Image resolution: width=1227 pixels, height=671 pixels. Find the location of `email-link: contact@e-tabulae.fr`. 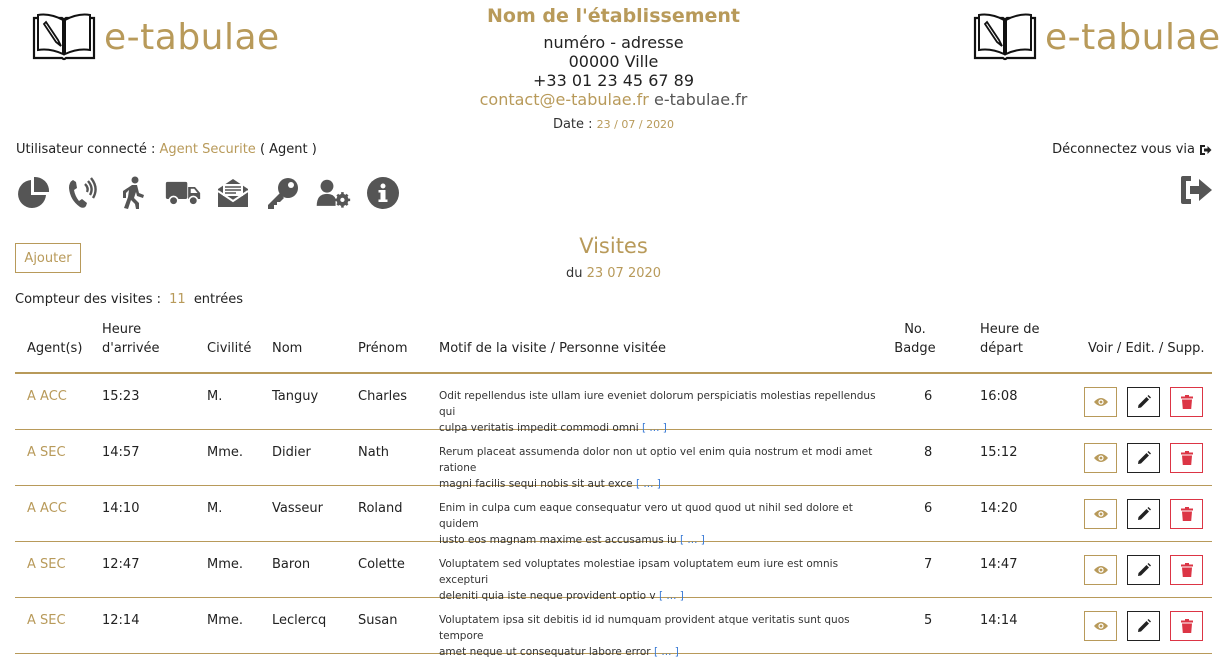

email-link: contact@e-tabulae.fr is located at coordinates (564, 99).